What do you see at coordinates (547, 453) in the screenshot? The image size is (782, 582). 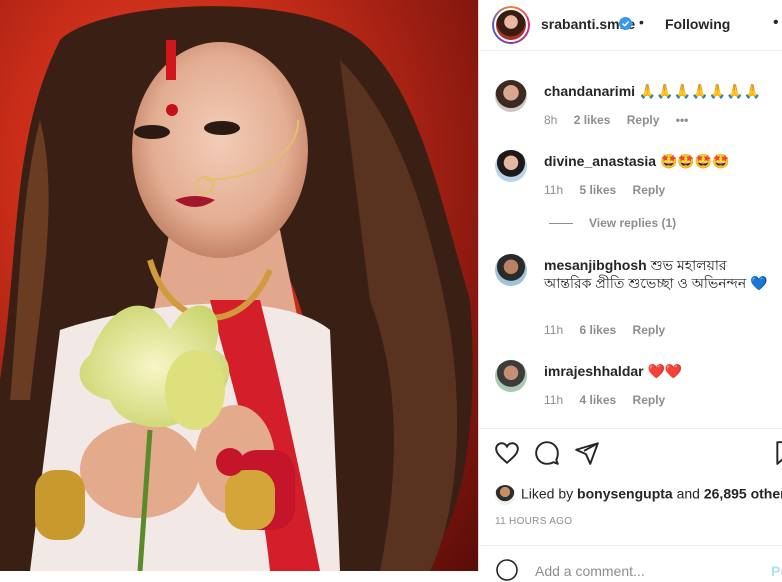 I see `comment-icon` at bounding box center [547, 453].